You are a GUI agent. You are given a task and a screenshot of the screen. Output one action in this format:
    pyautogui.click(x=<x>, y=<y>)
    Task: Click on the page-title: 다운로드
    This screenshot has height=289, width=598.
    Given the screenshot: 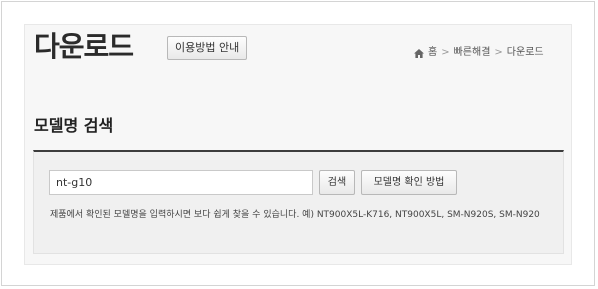 What is the action you would take?
    pyautogui.click(x=84, y=46)
    